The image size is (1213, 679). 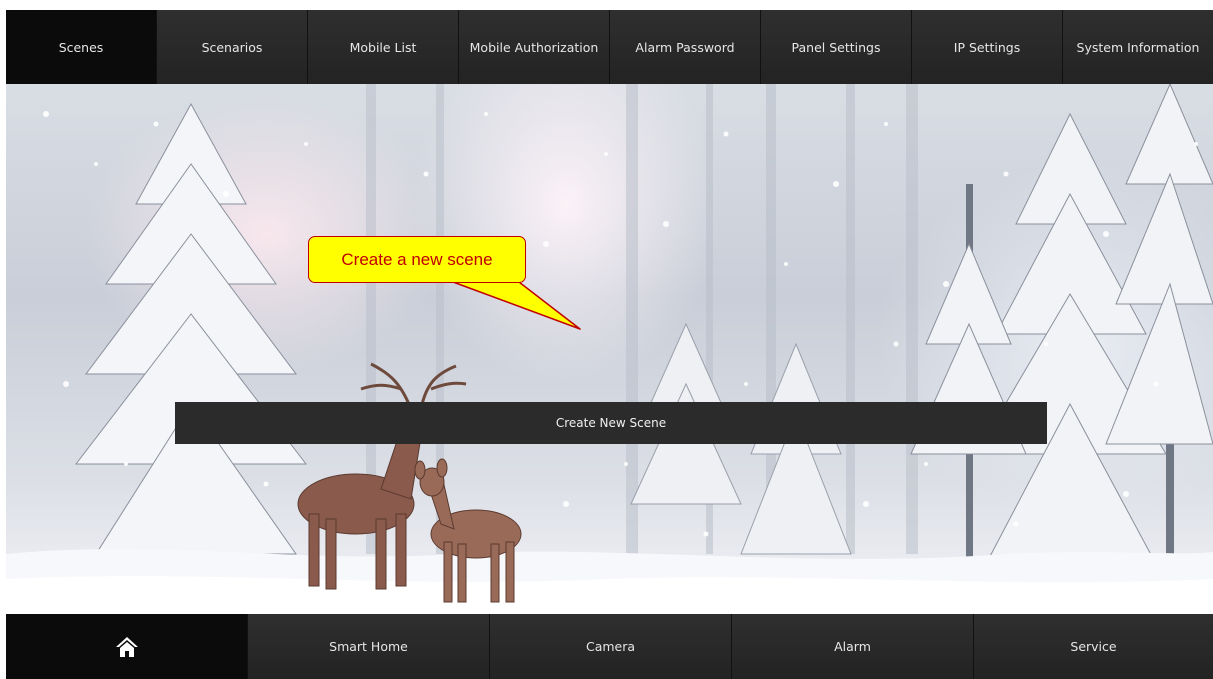 I want to click on bottom-nav-bar: Smart Home Camera Alarm Service, so click(x=609, y=646).